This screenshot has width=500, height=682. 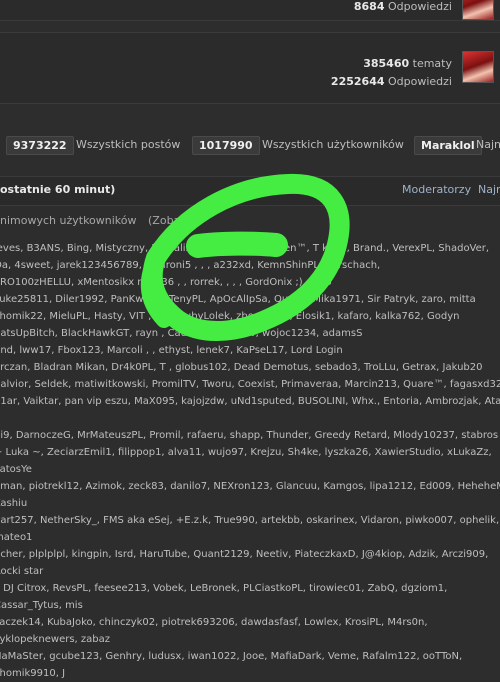 I want to click on newest-user: Maraklol, so click(x=448, y=145).